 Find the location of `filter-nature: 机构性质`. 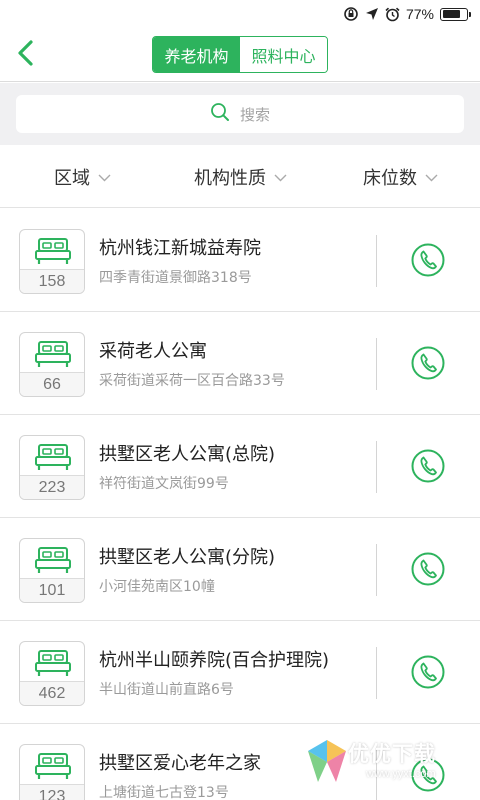

filter-nature: 机构性质 is located at coordinates (240, 176).